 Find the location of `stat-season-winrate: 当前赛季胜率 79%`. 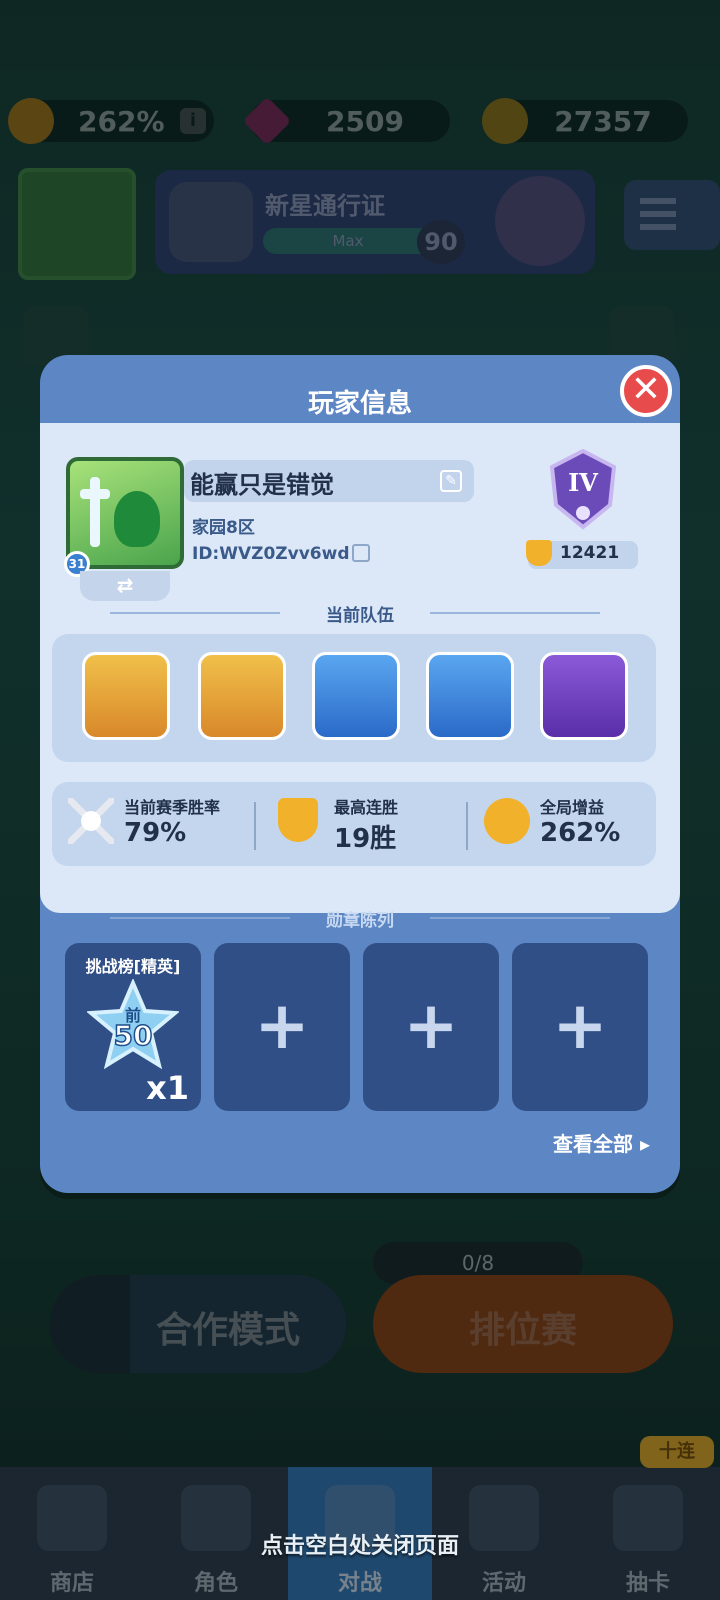

stat-season-winrate: 当前赛季胜率 79% is located at coordinates (158, 824).